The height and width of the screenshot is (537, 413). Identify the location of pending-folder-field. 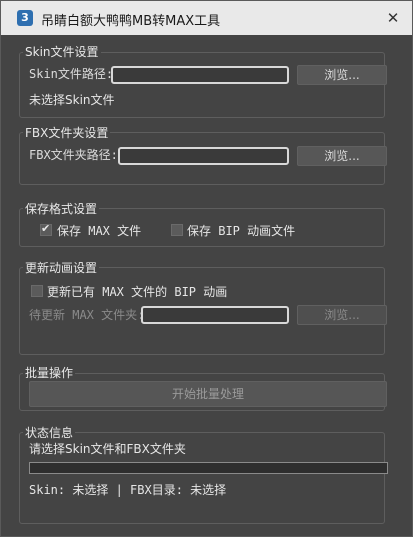
(215, 315).